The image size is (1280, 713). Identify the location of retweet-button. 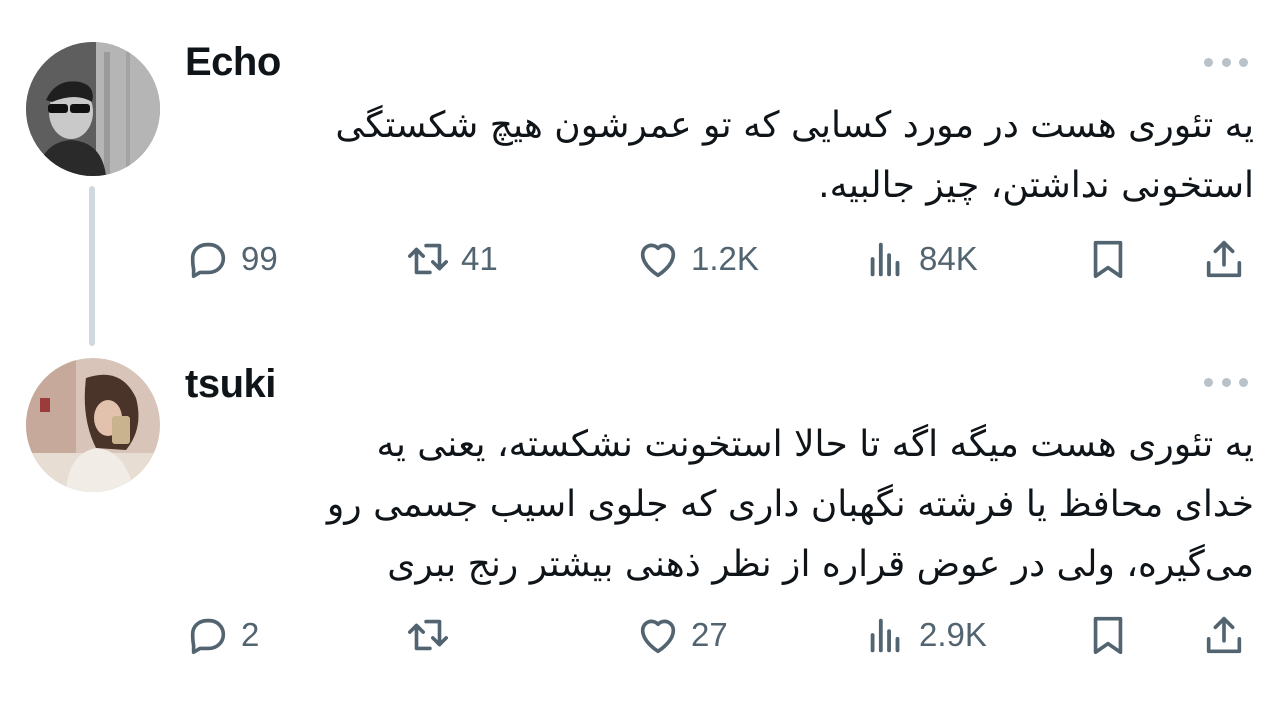
(433, 635).